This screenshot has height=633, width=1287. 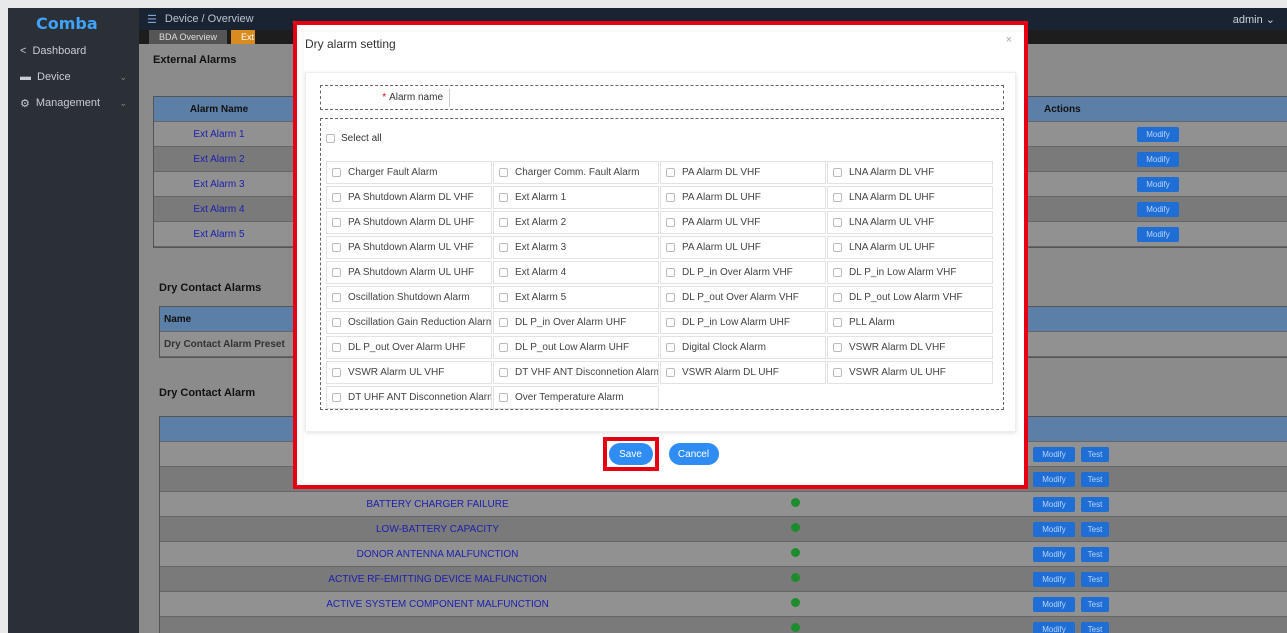 What do you see at coordinates (219, 184) in the screenshot?
I see `row-link: Ext Alarm 3` at bounding box center [219, 184].